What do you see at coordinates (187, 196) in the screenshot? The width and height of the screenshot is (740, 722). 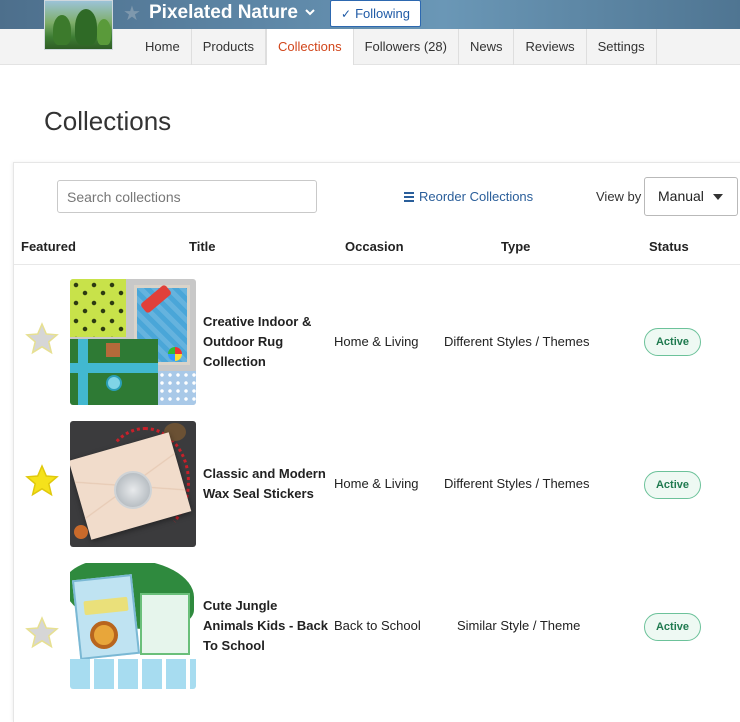 I see `search-input` at bounding box center [187, 196].